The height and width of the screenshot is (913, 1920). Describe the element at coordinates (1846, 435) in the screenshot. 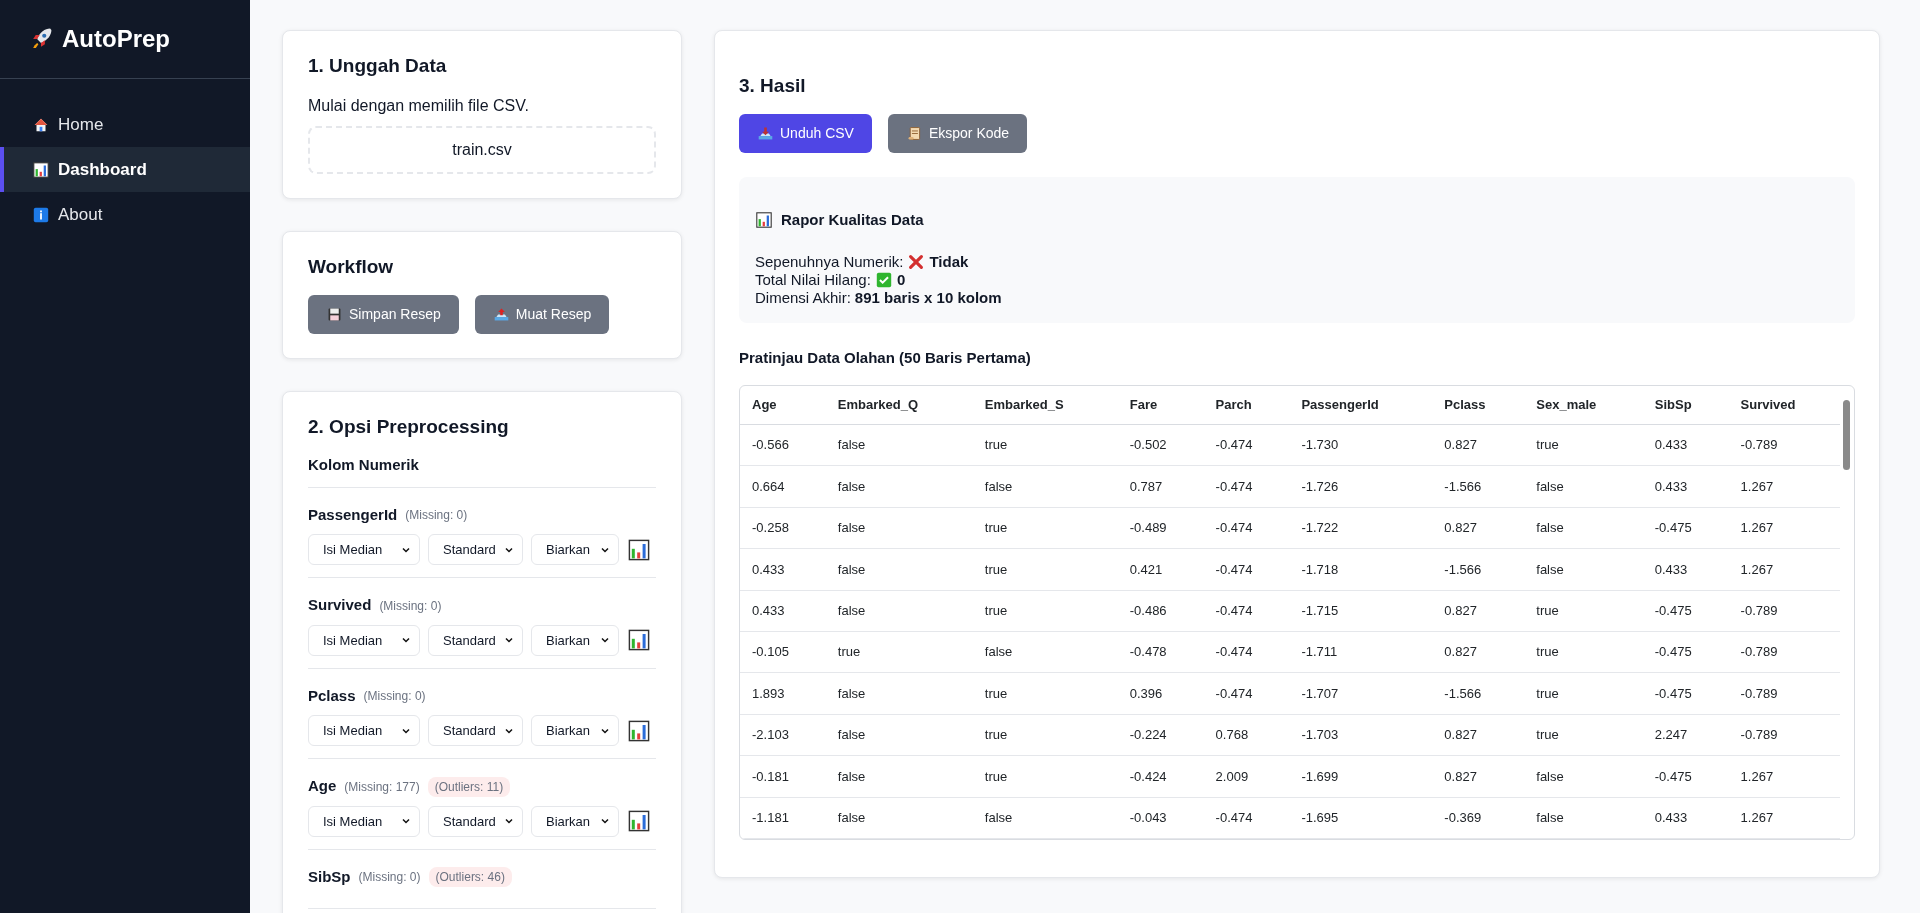

I see `scrollbar-thumb` at that location.